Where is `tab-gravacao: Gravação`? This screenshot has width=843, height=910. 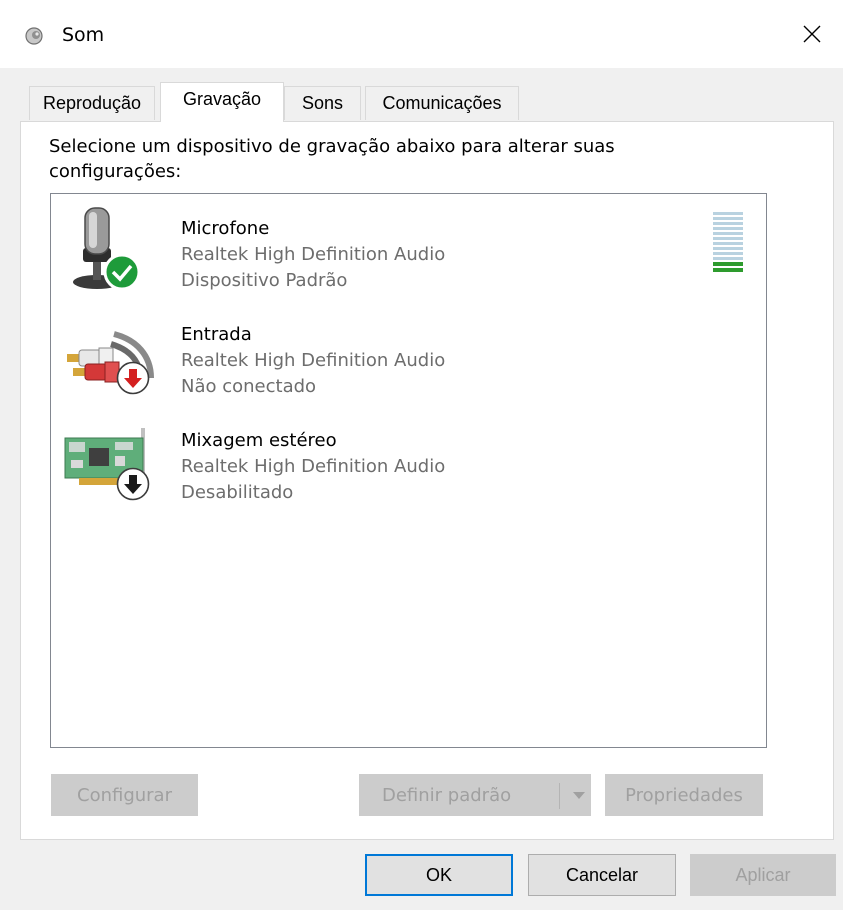
tab-gravacao: Gravação is located at coordinates (222, 102).